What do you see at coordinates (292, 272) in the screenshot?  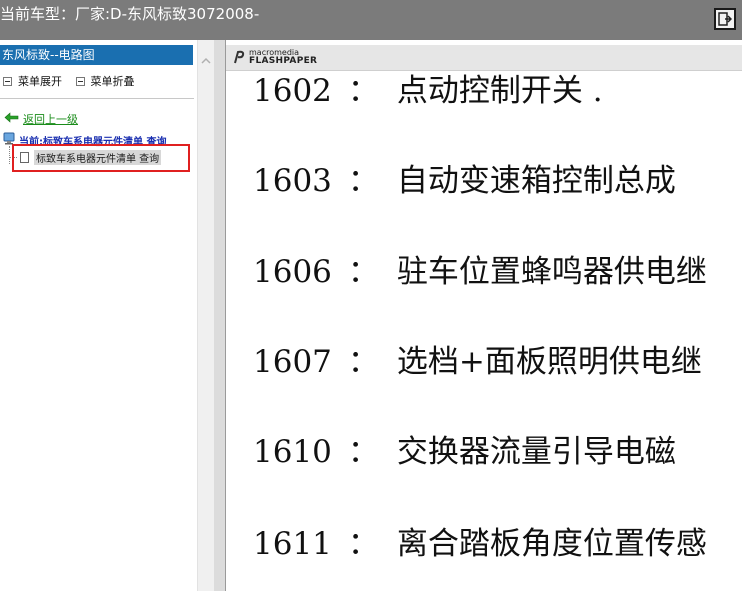 I see `component-code: 1606` at bounding box center [292, 272].